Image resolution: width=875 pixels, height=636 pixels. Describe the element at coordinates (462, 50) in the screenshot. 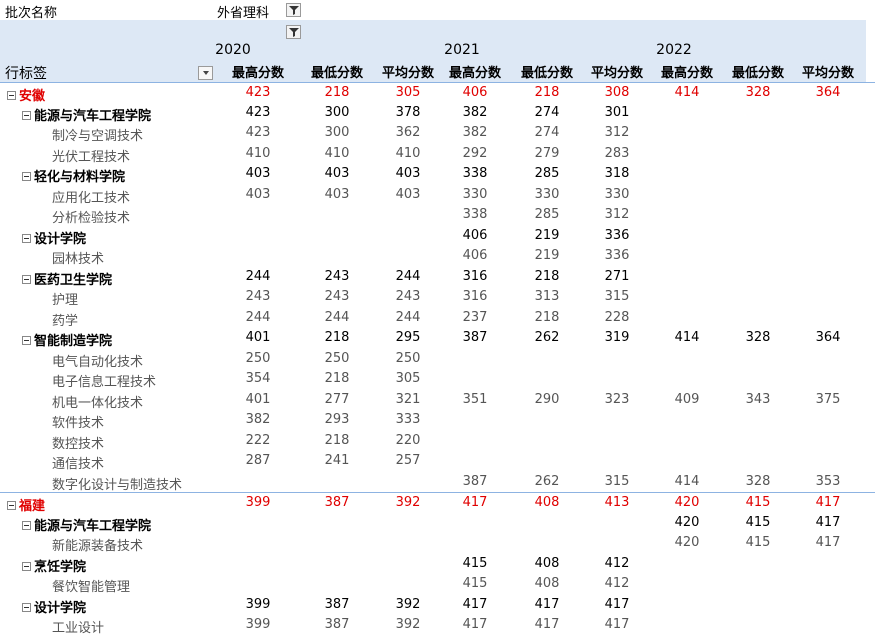

I see `year-header-2021: 2021` at that location.